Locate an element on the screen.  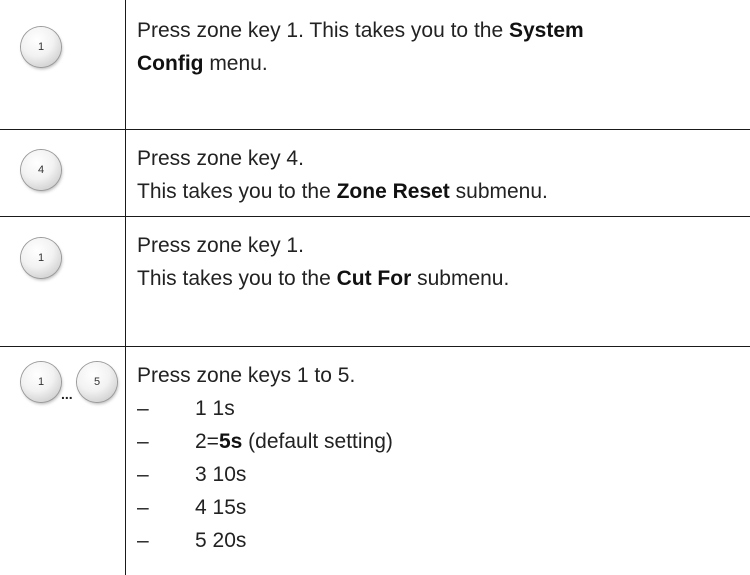
menu-name: Config is located at coordinates (170, 63).